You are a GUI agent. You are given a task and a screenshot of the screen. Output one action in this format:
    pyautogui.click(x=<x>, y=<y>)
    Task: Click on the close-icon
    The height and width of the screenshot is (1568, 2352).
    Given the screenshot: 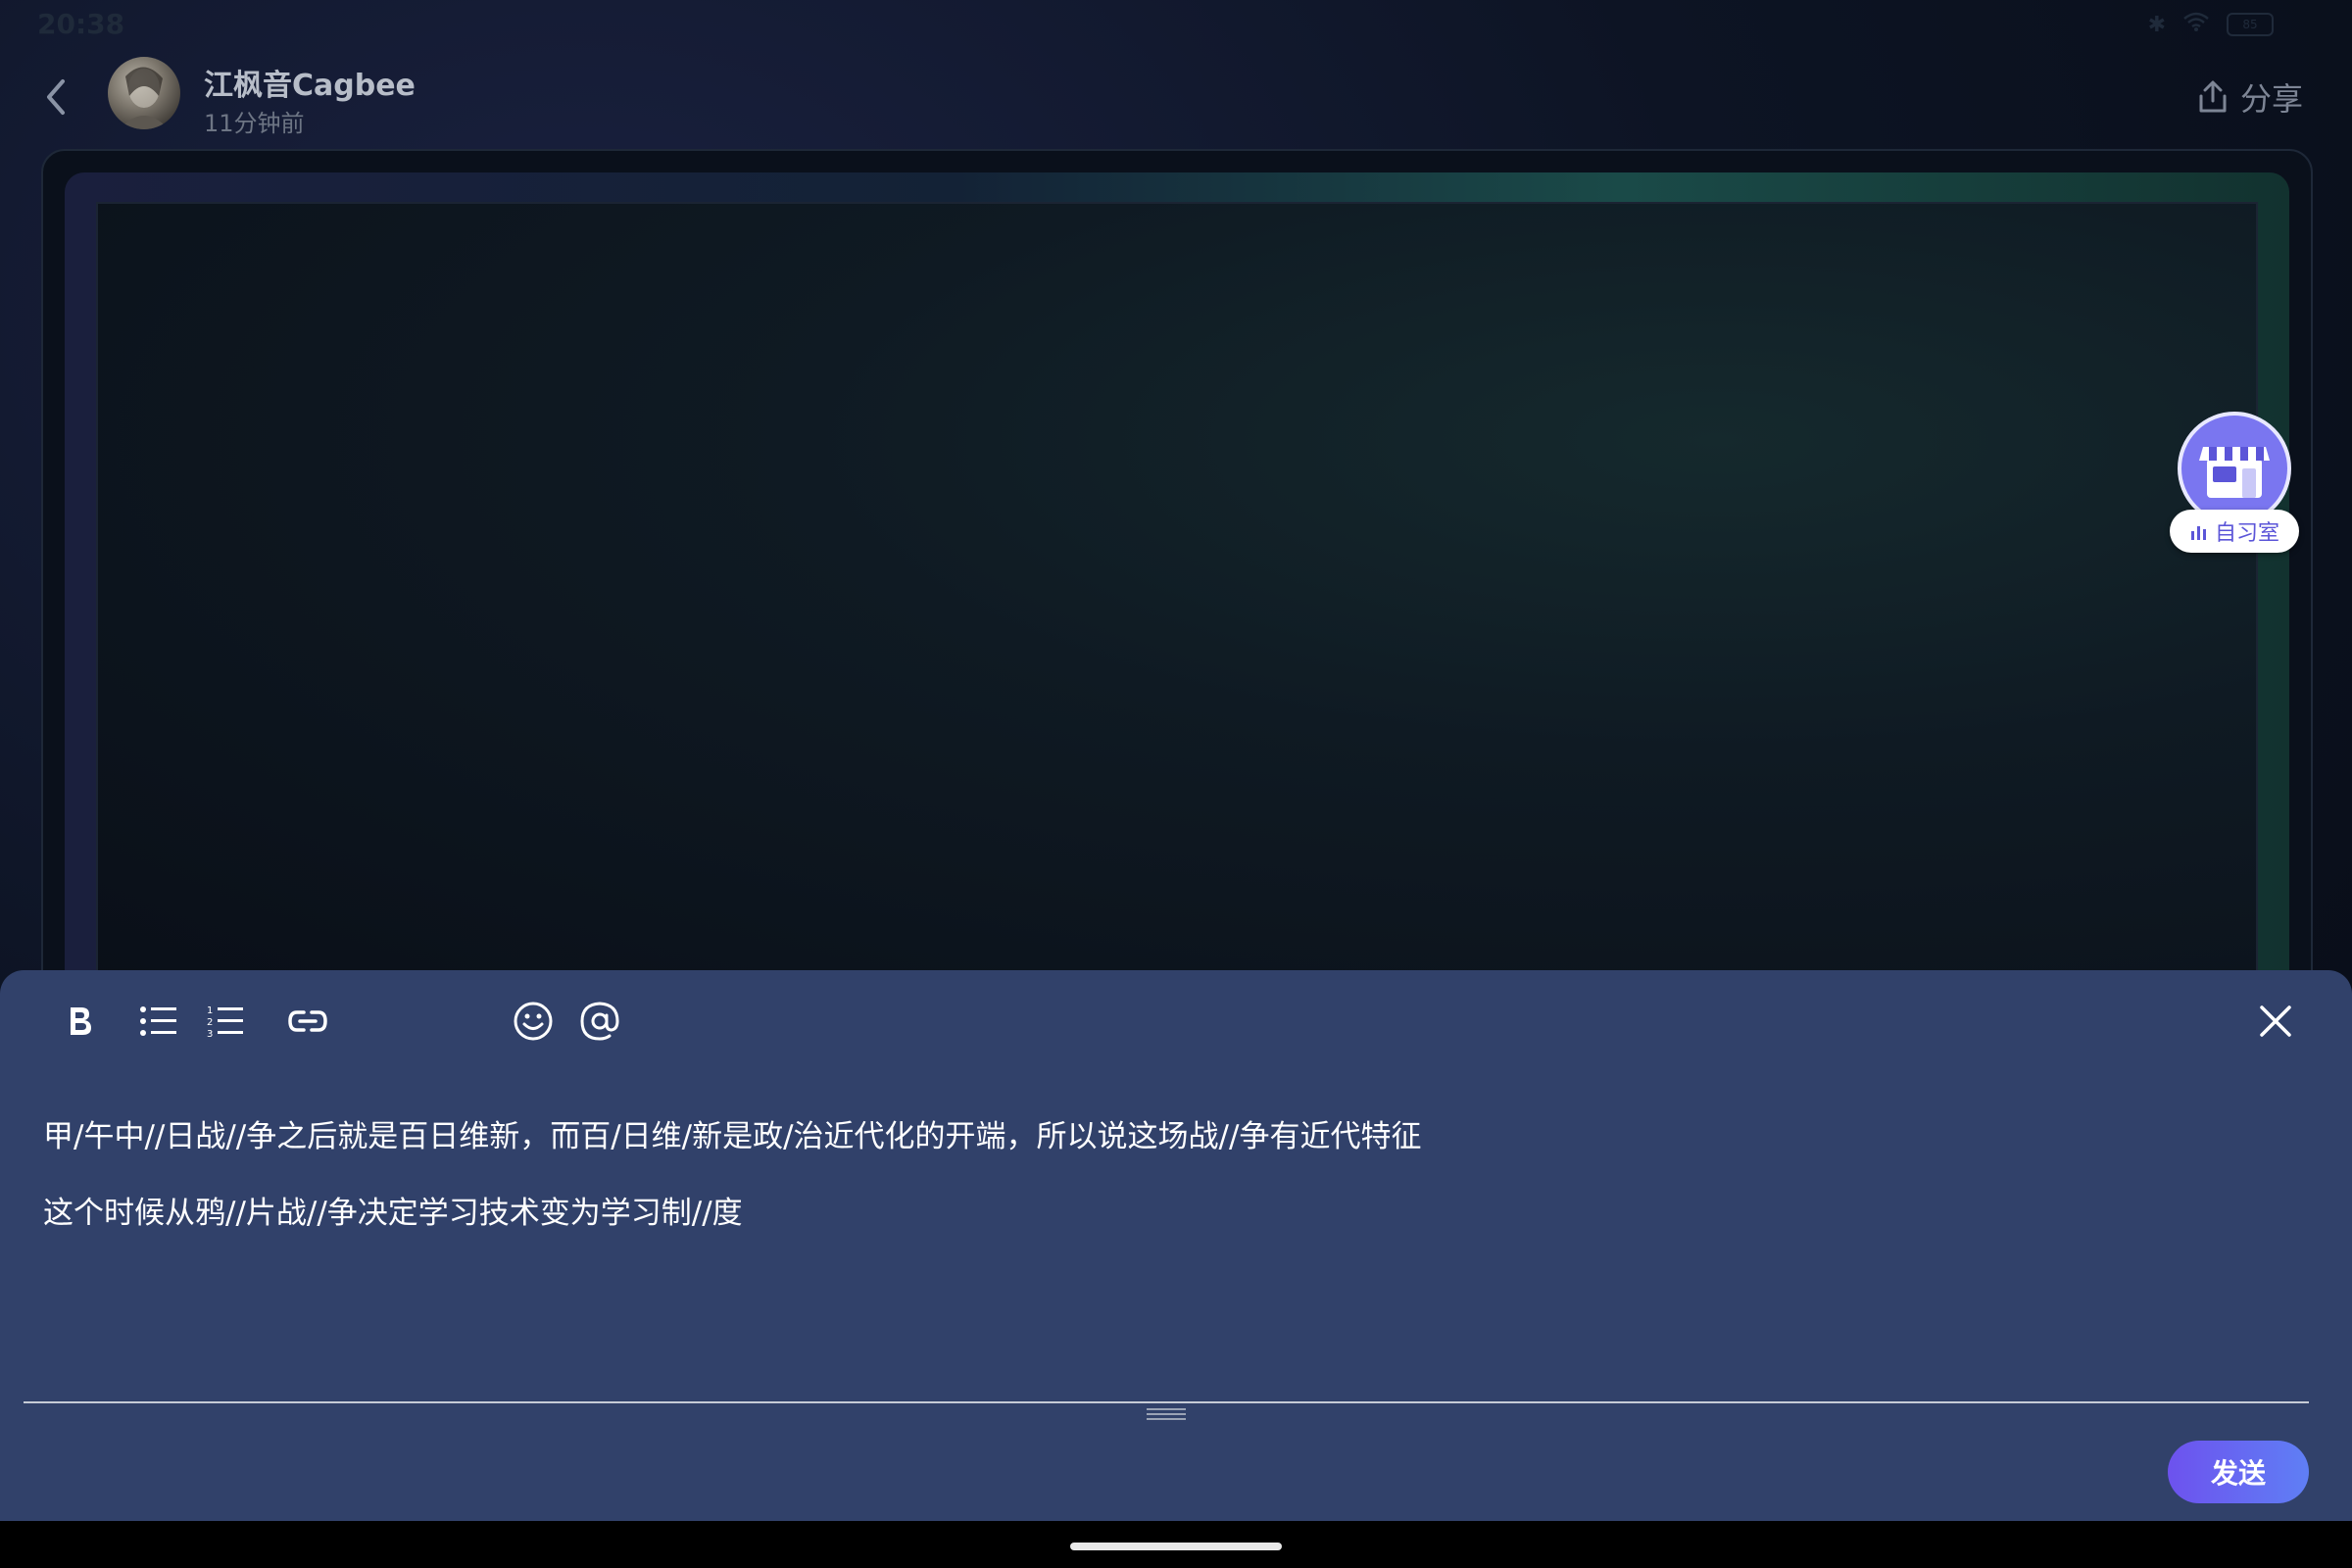 What is the action you would take?
    pyautogui.click(x=2275, y=1021)
    